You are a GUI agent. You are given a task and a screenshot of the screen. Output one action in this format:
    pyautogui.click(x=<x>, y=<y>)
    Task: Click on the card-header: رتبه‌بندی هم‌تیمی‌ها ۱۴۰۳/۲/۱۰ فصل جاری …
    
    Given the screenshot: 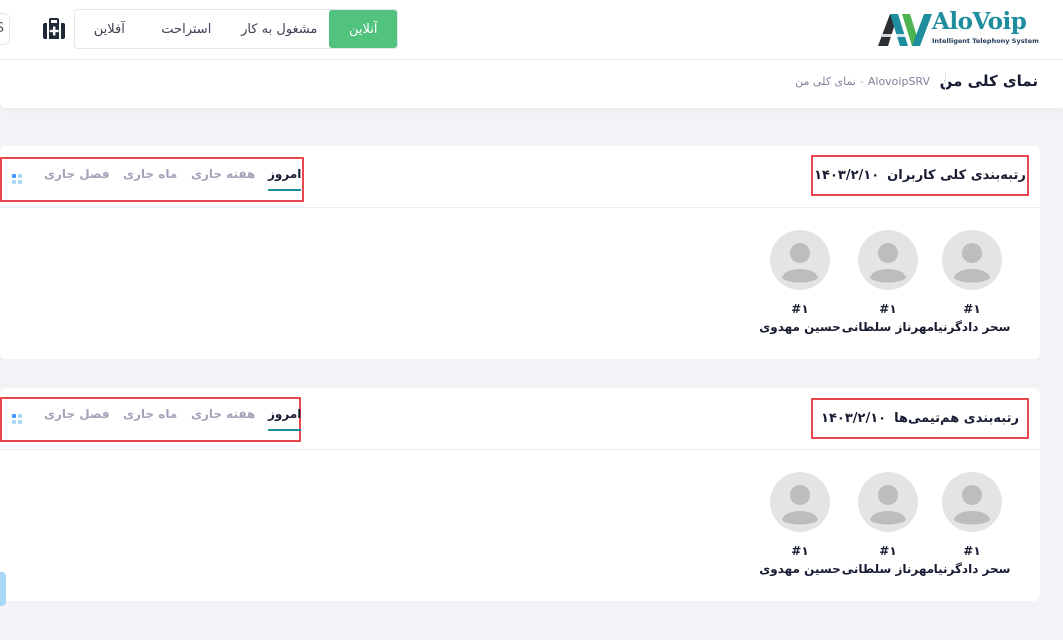 What is the action you would take?
    pyautogui.click(x=520, y=419)
    